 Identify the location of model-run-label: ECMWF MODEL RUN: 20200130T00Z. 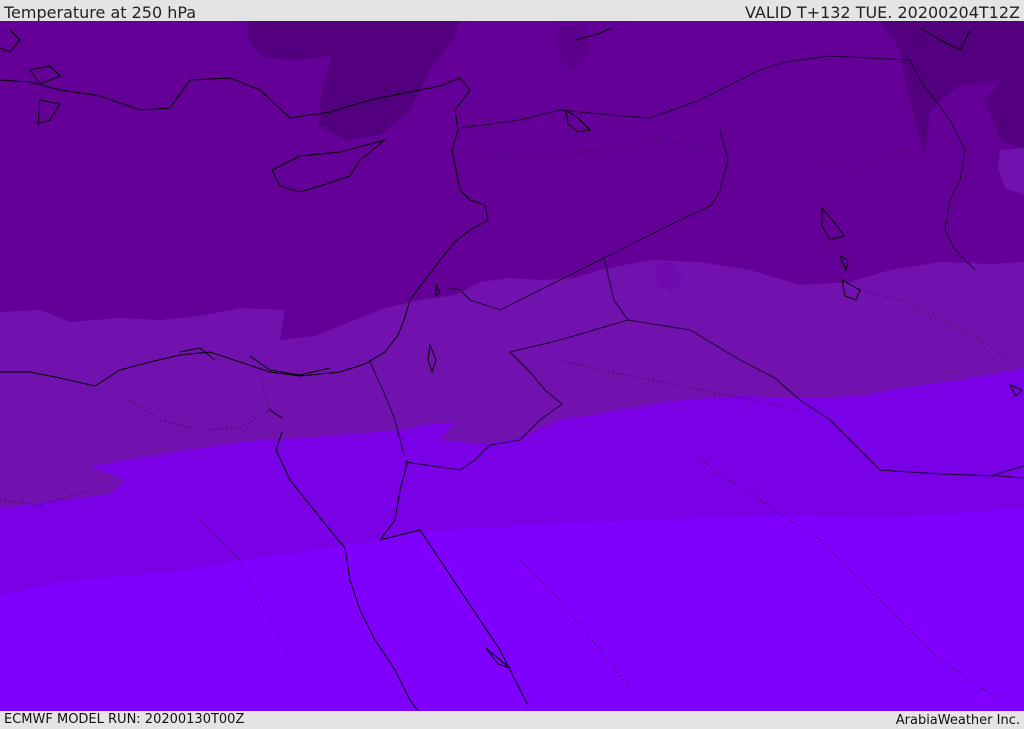
(124, 719).